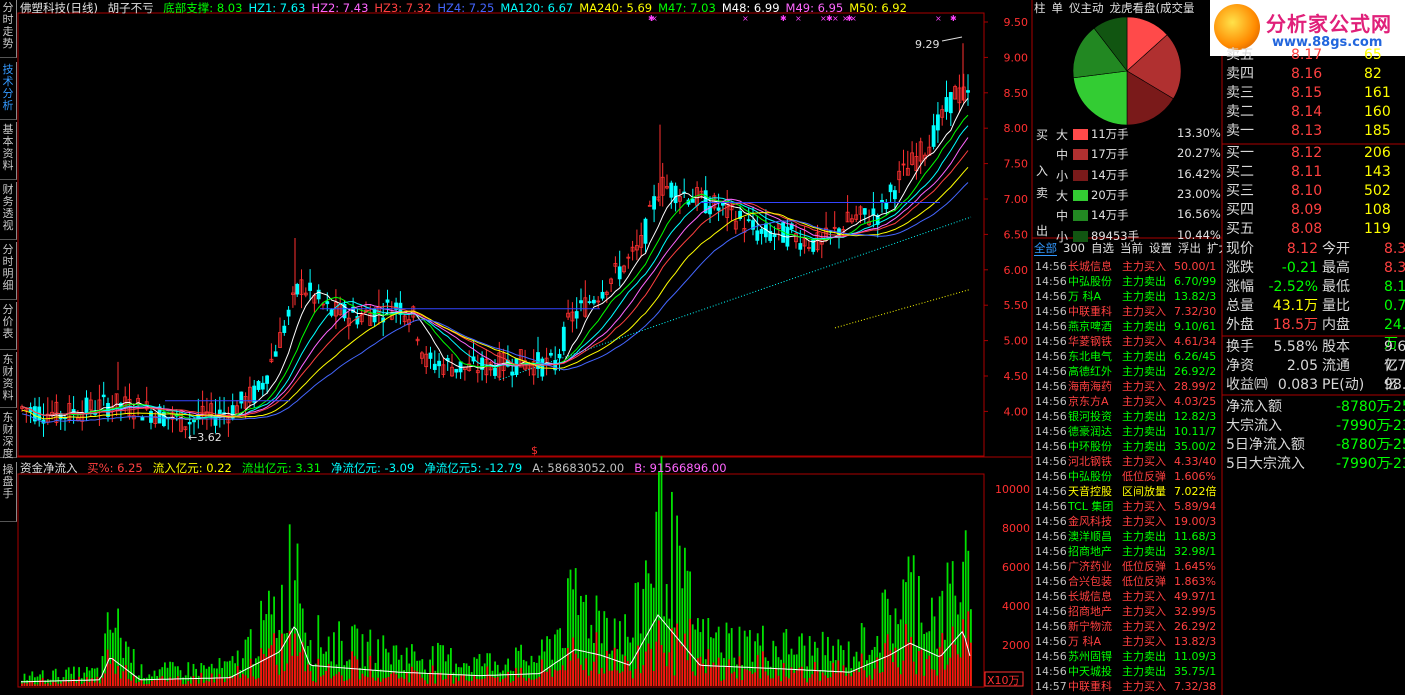  I want to click on sidebar-tab: 操盘手, so click(8, 492).